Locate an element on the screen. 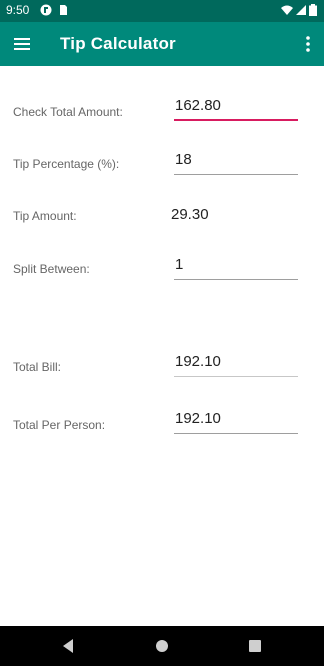 Image resolution: width=324 pixels, height=666 pixels. recents-icon is located at coordinates (255, 646).